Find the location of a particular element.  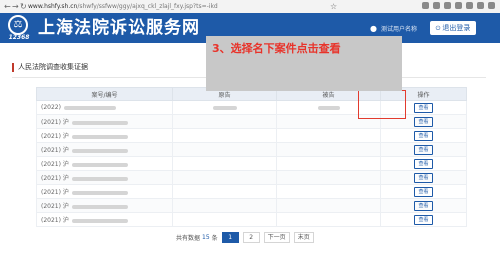

pagination: 共有数据 15 条 1 2 下一页 末页 is located at coordinates (245, 237).